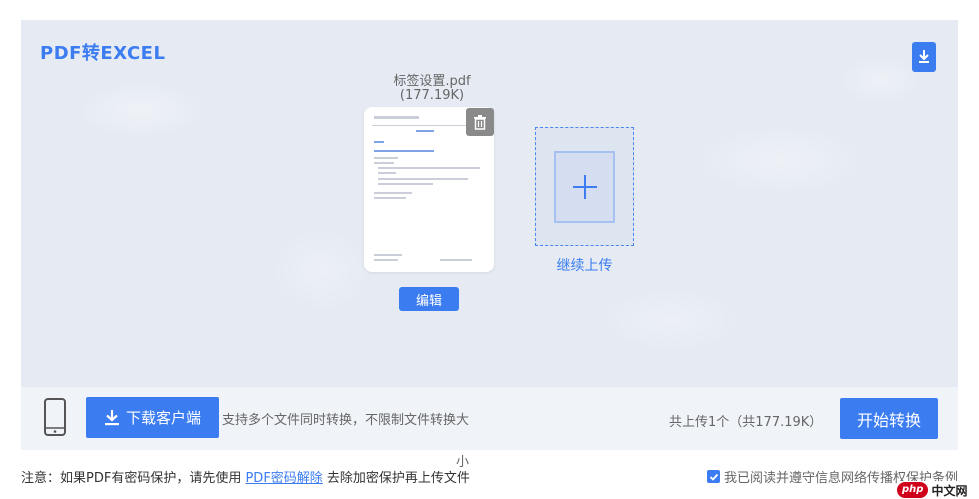 The image size is (979, 499). I want to click on download-client-button: 下载客户端, so click(152, 417).